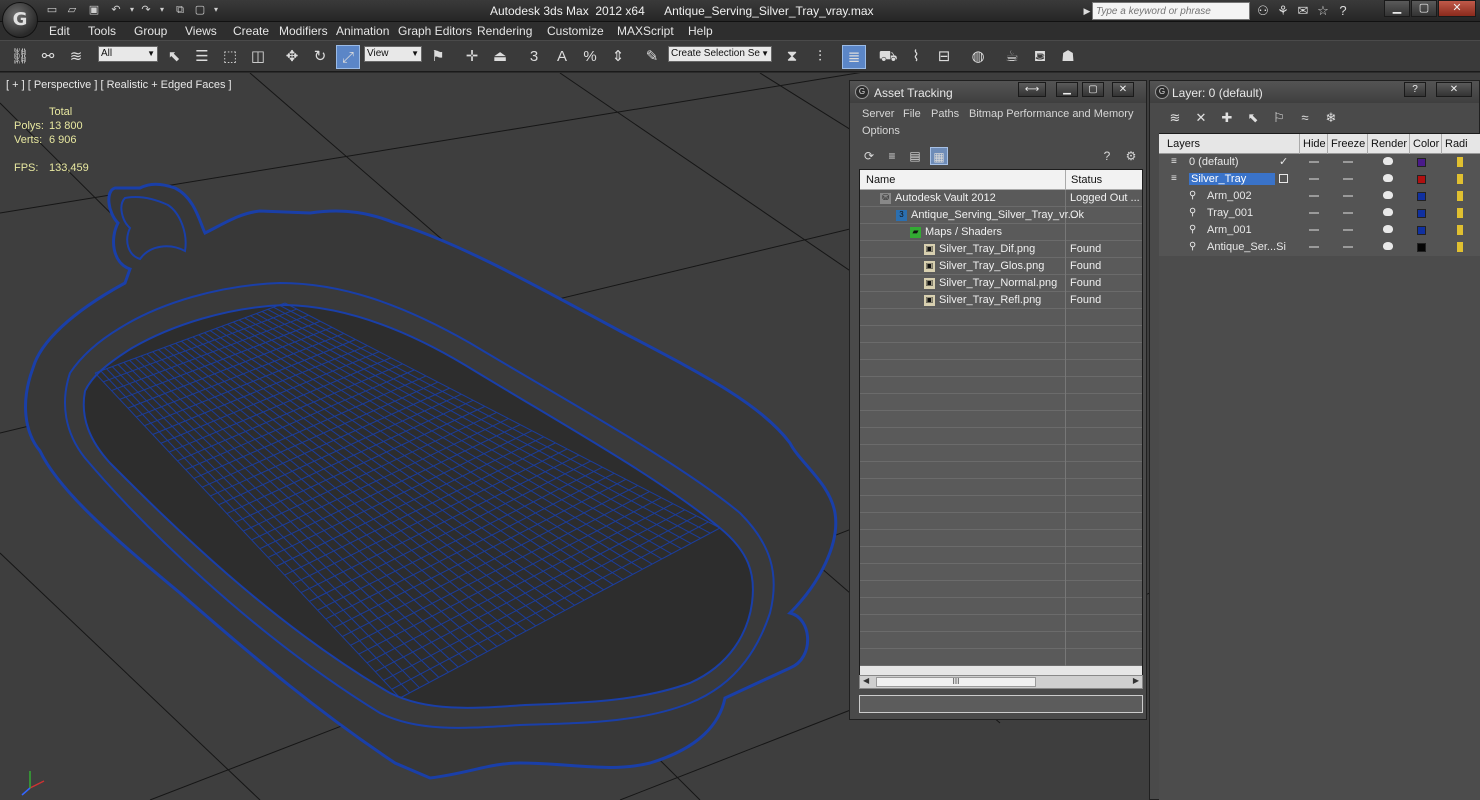  What do you see at coordinates (645, 31) in the screenshot?
I see `menu-maxscript: MAXScript` at bounding box center [645, 31].